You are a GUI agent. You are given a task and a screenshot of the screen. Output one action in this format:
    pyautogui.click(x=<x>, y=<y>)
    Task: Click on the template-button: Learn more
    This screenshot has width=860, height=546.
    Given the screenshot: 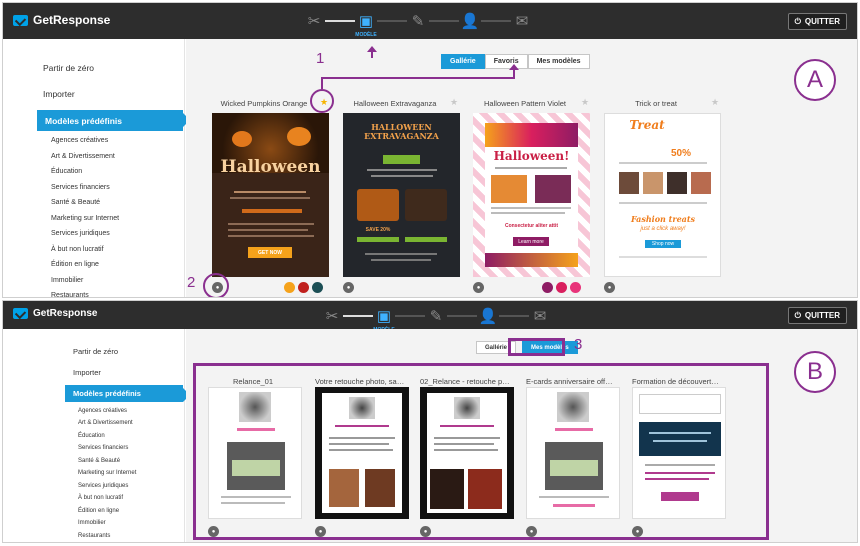 What is the action you would take?
    pyautogui.click(x=531, y=241)
    